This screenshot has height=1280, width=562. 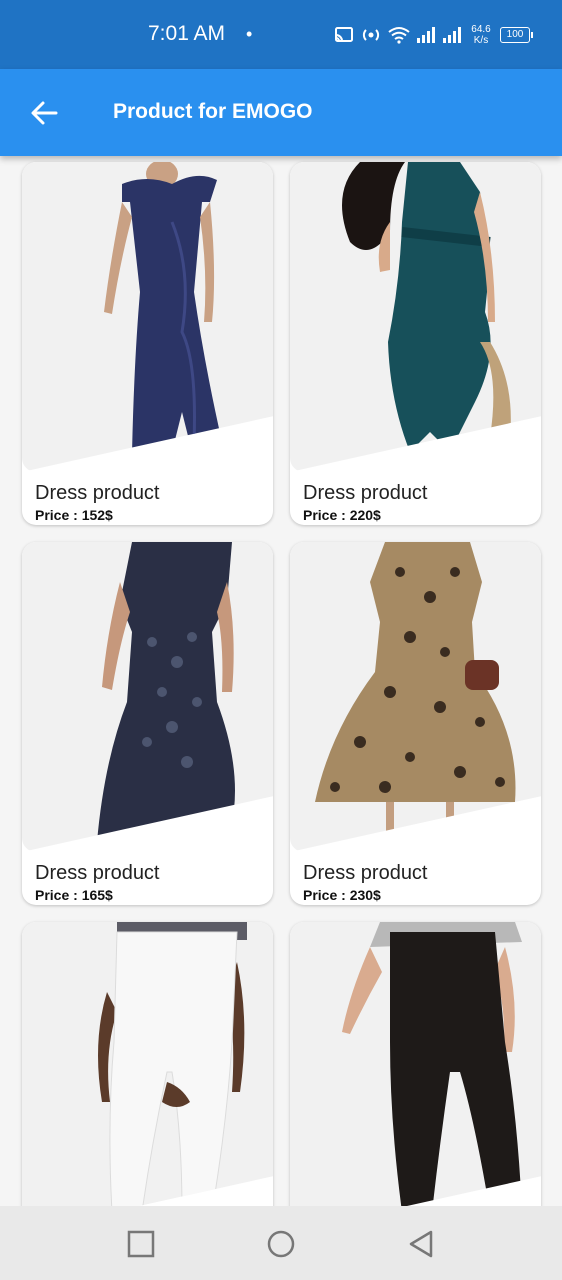 What do you see at coordinates (344, 34) in the screenshot?
I see `cast-icon` at bounding box center [344, 34].